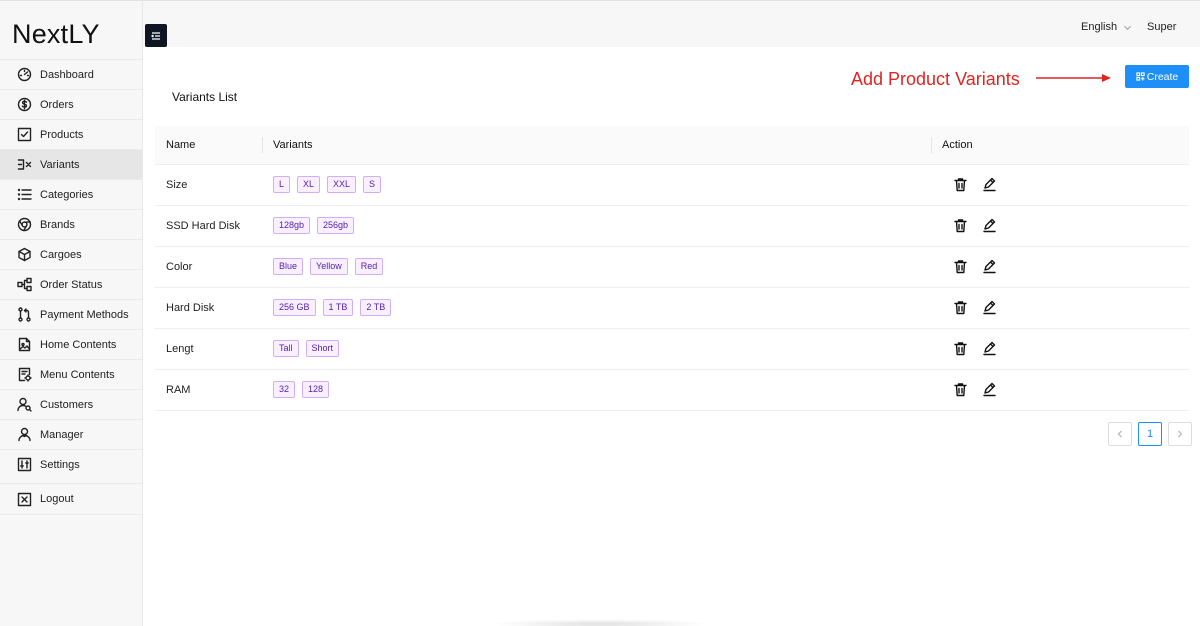  Describe the element at coordinates (24, 314) in the screenshot. I see `git-pull-icon` at that location.